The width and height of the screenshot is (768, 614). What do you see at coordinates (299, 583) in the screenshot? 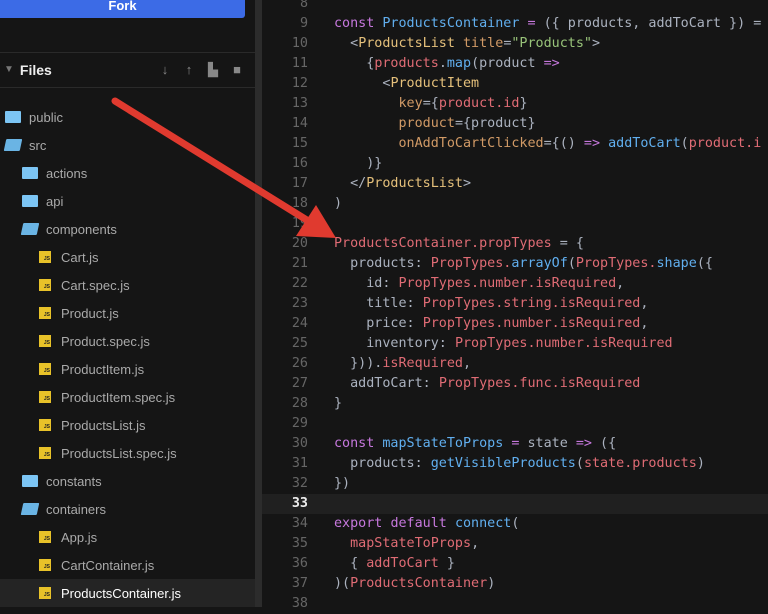
I see `line-number: 37` at bounding box center [299, 583].